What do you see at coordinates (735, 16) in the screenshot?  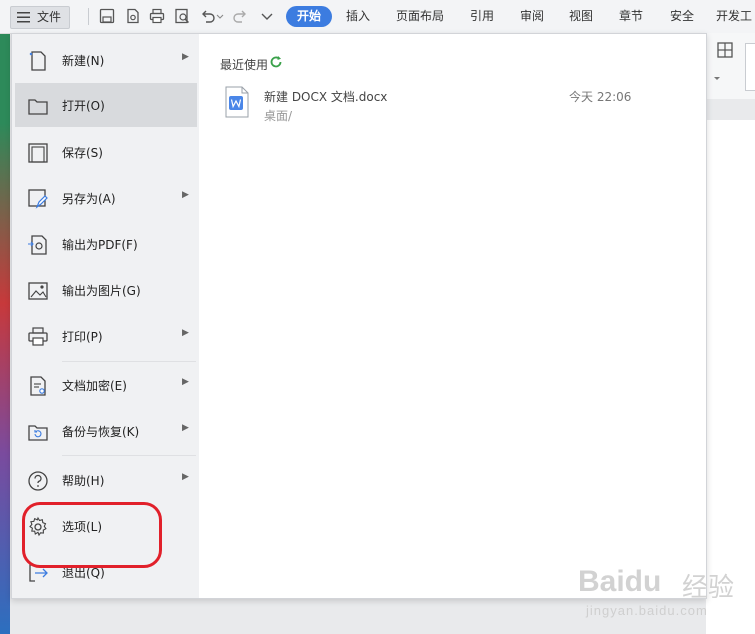 I see `tab-developer: 开发工` at bounding box center [735, 16].